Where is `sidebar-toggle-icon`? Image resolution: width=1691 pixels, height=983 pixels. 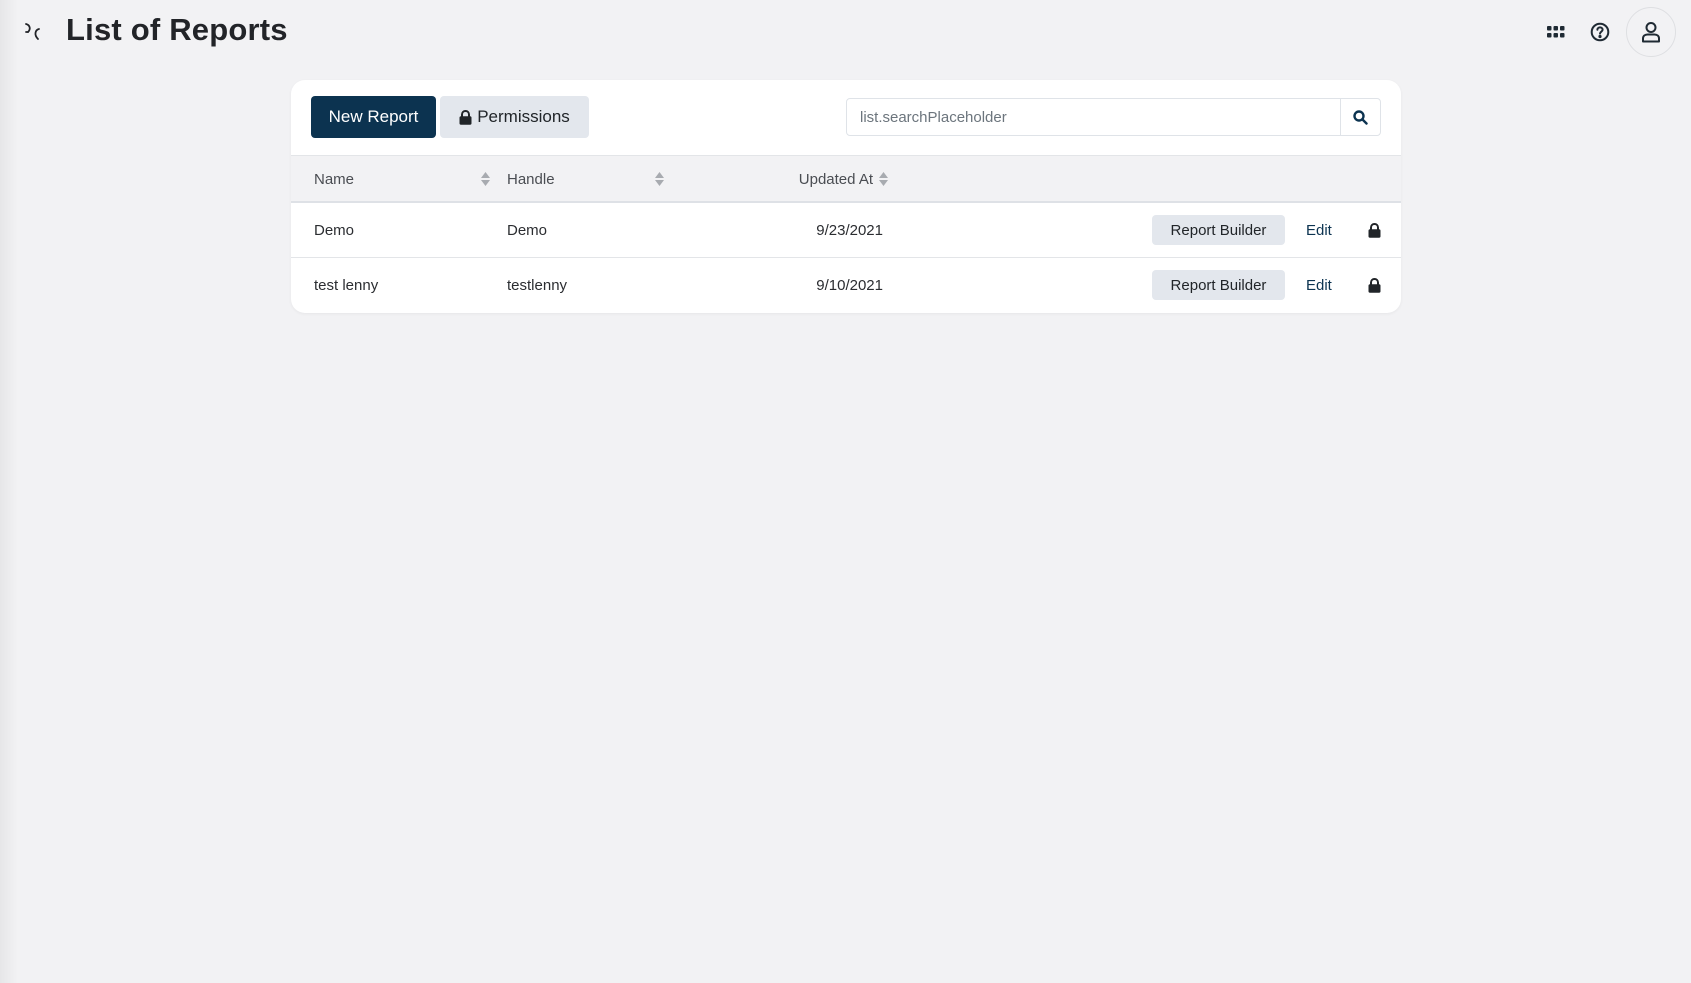
sidebar-toggle-icon is located at coordinates (34, 32).